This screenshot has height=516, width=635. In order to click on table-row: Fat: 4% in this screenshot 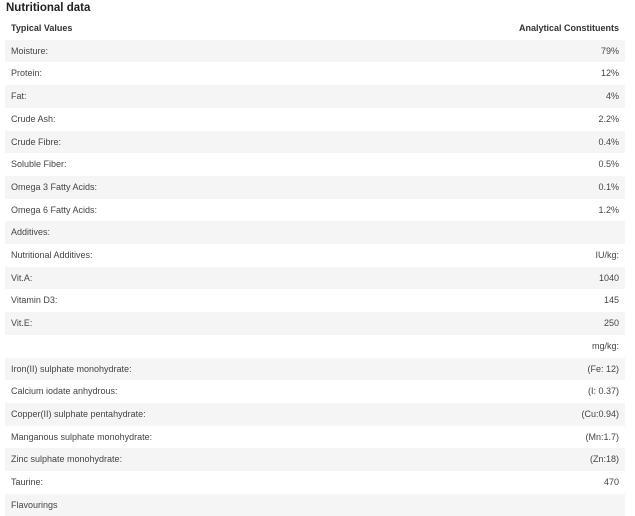, I will do `click(315, 96)`.